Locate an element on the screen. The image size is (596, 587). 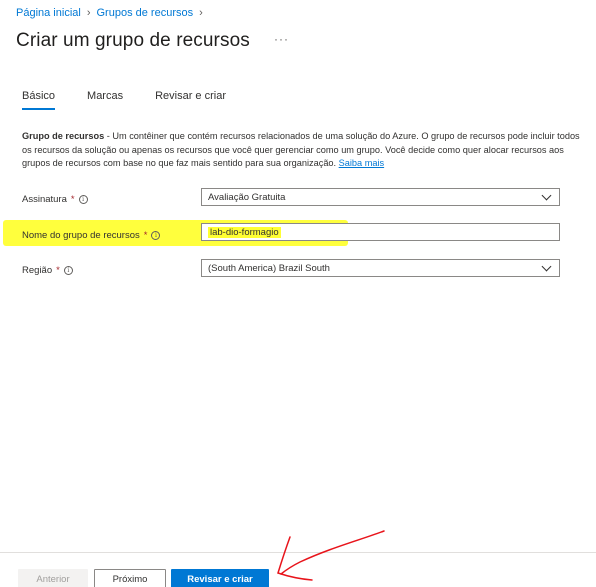
rg-name-value: lab-dio-formagio is located at coordinates (244, 232).